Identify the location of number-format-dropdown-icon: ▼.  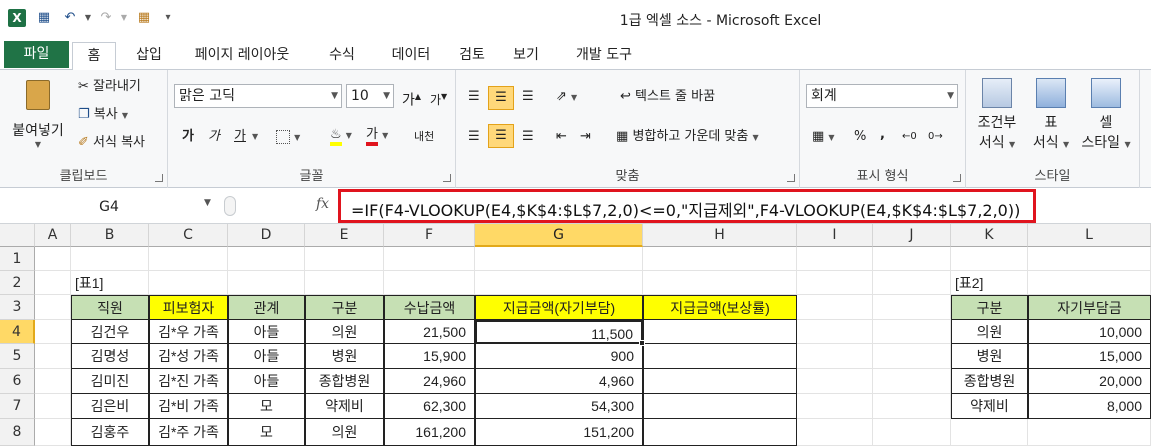
(950, 96).